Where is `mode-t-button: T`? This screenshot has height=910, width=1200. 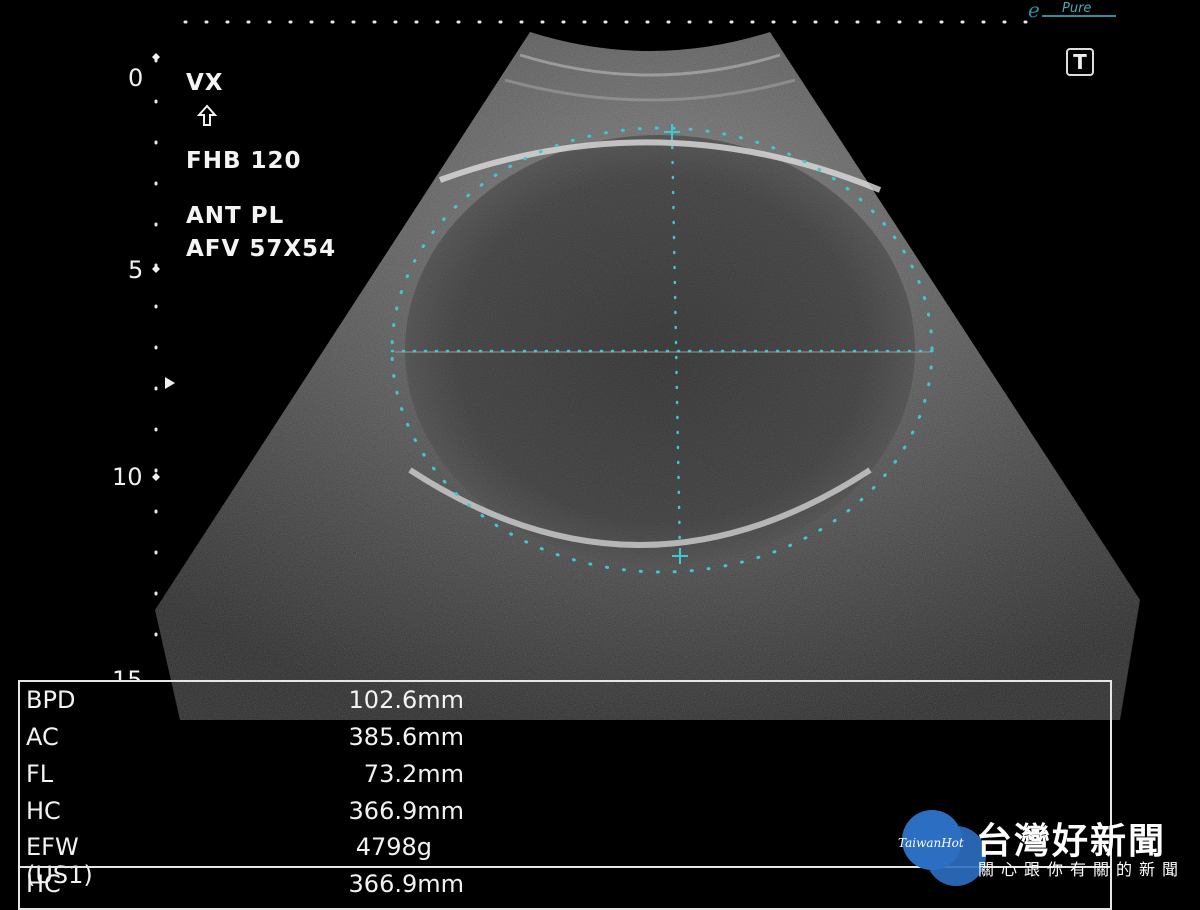
mode-t-button: T is located at coordinates (1080, 62).